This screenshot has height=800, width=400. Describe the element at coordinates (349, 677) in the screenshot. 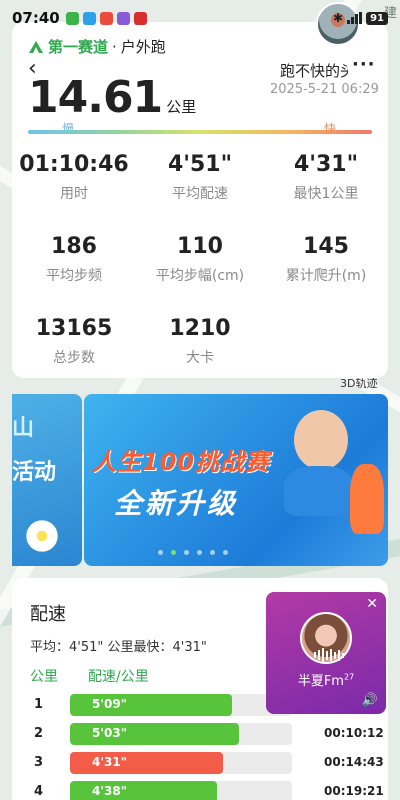

I see `station-name-sup: 27` at that location.